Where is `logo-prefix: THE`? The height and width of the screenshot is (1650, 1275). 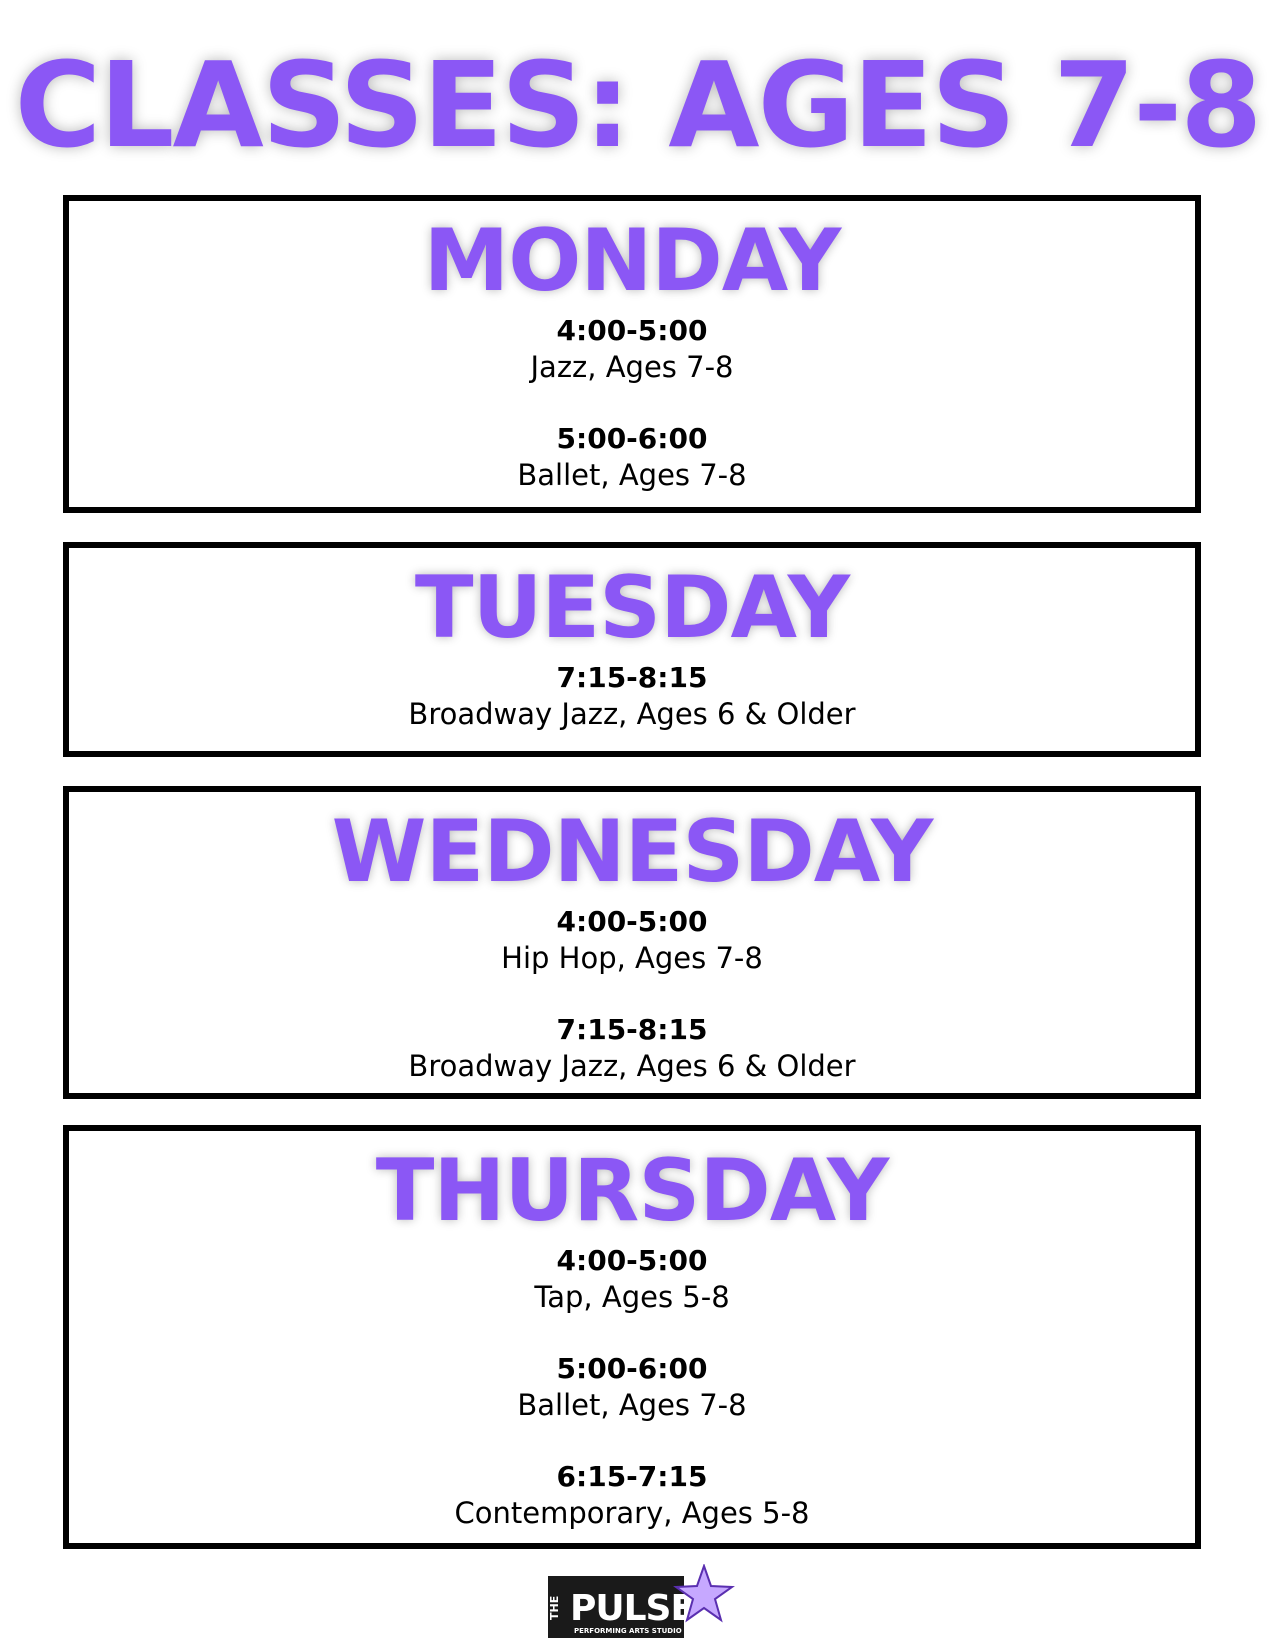 logo-prefix: THE is located at coordinates (554, 1608).